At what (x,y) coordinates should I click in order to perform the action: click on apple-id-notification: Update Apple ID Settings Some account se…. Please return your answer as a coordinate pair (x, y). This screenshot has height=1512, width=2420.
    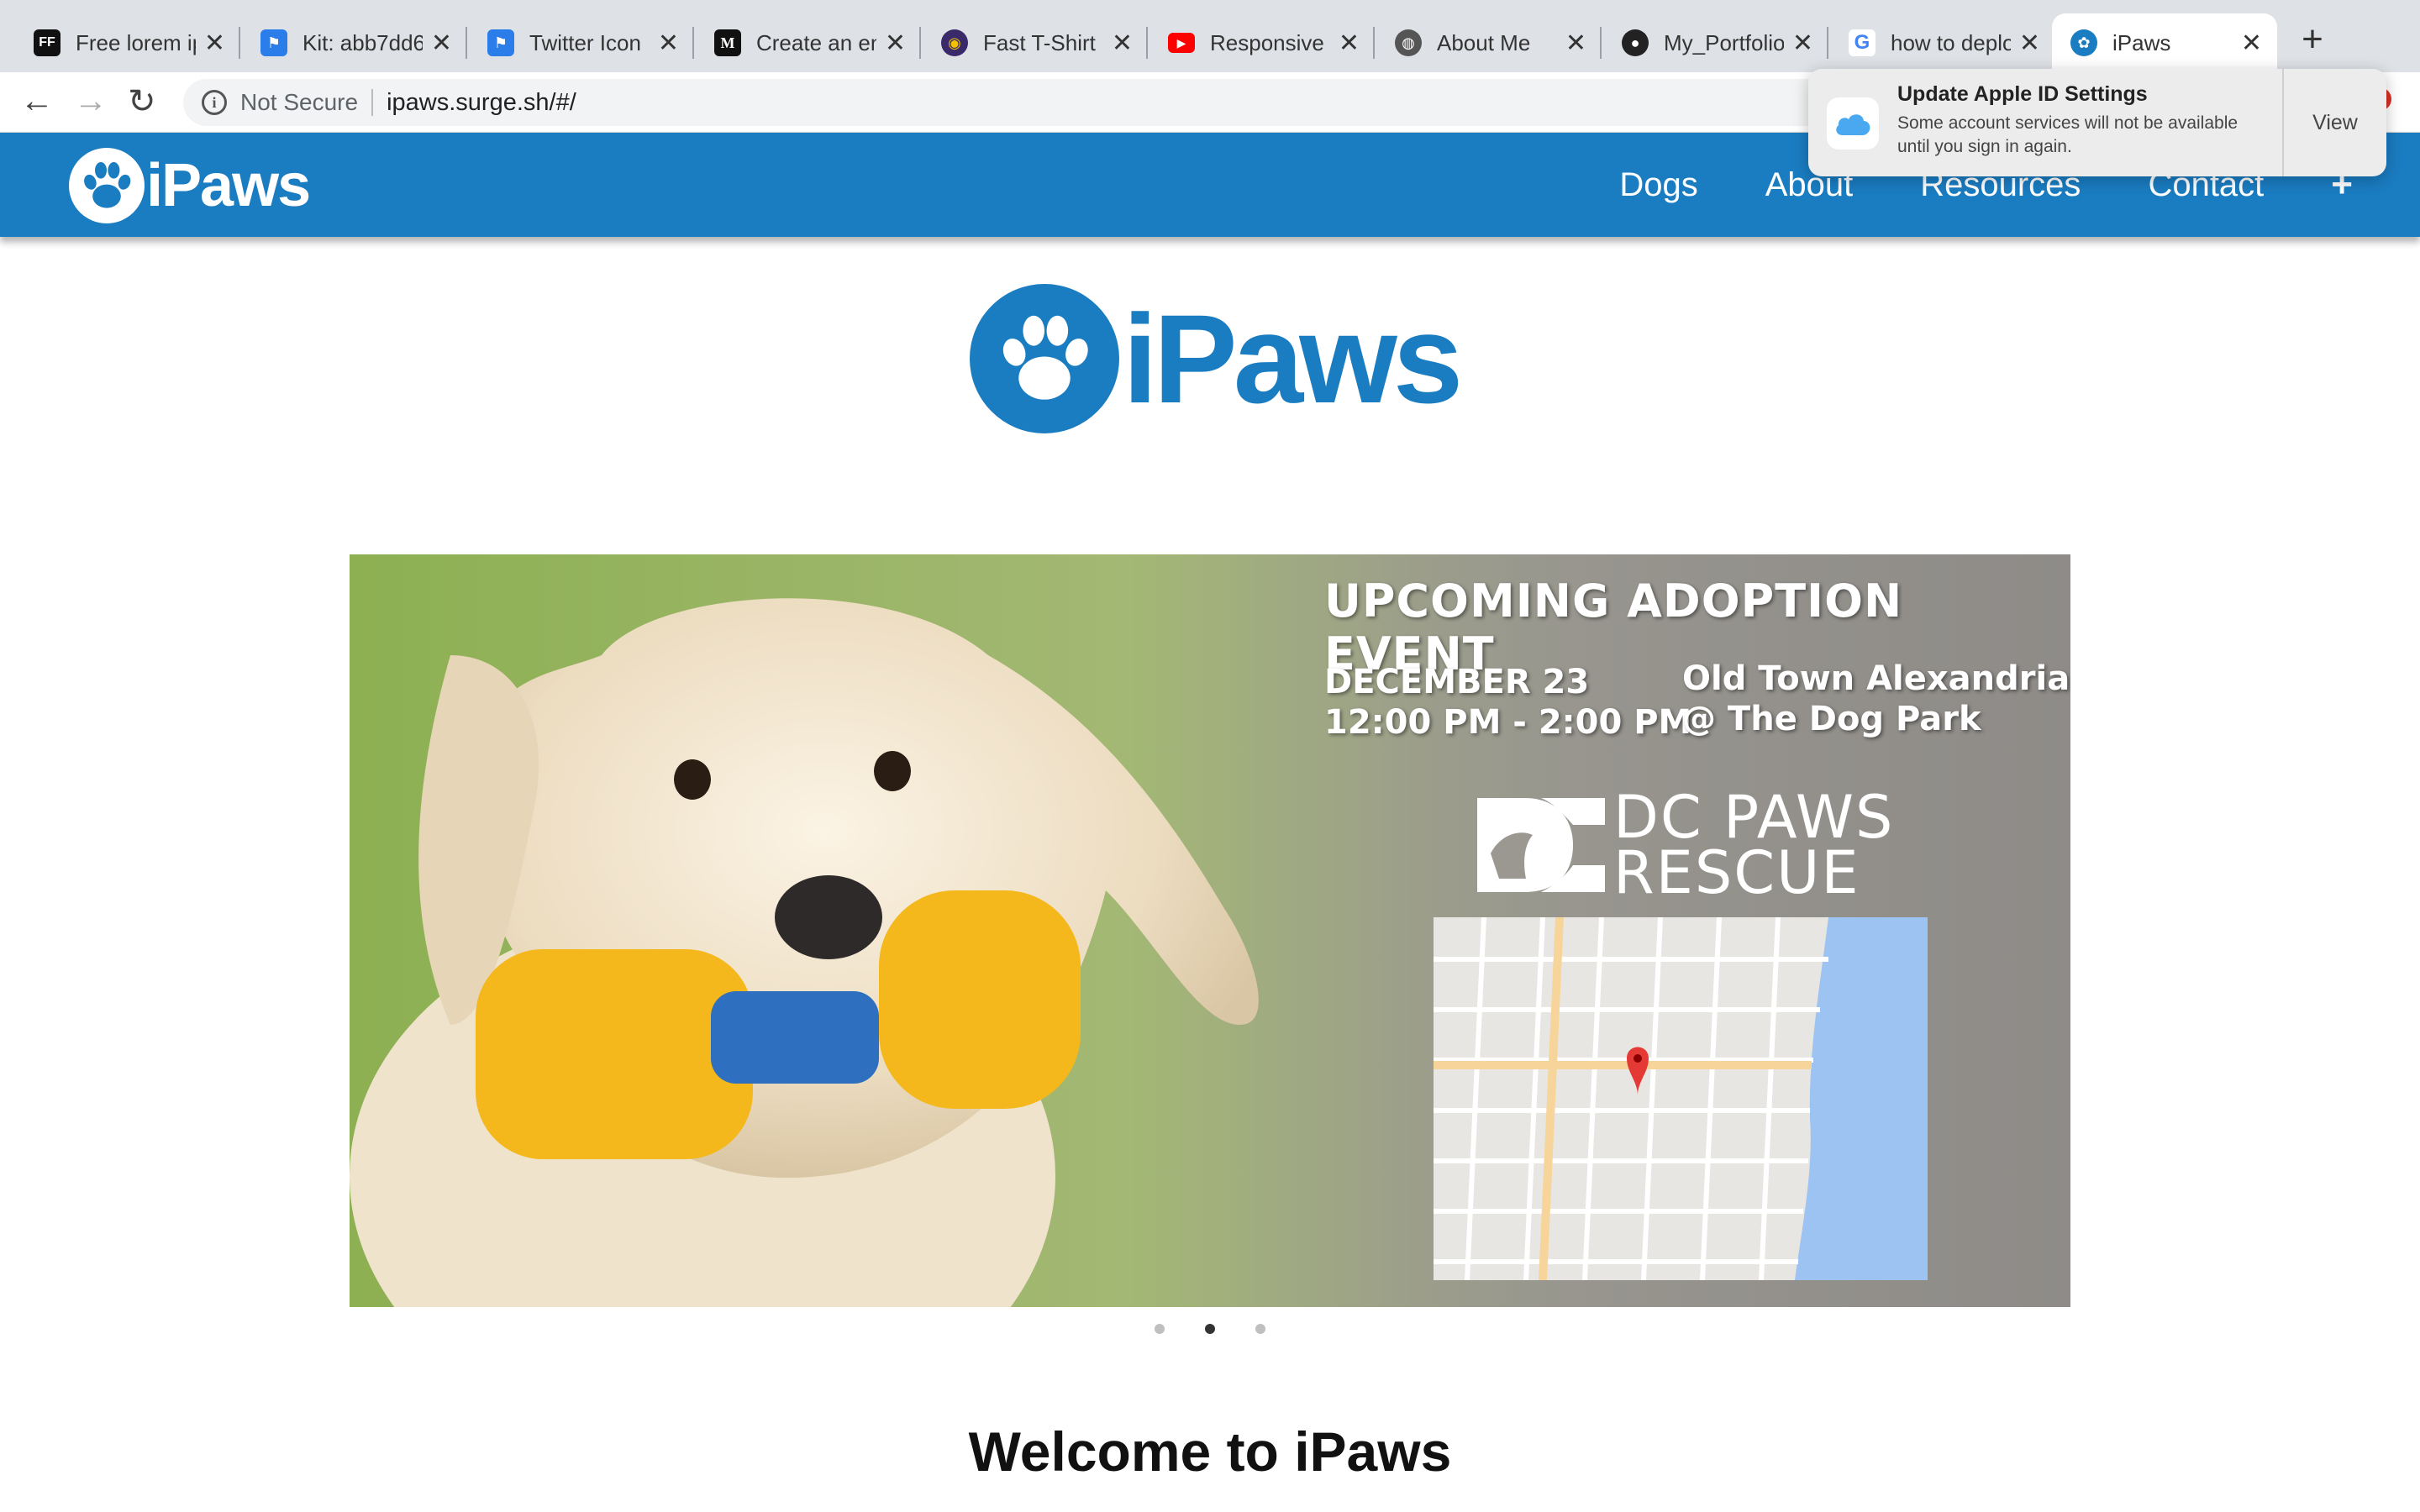
    Looking at the image, I should click on (2097, 122).